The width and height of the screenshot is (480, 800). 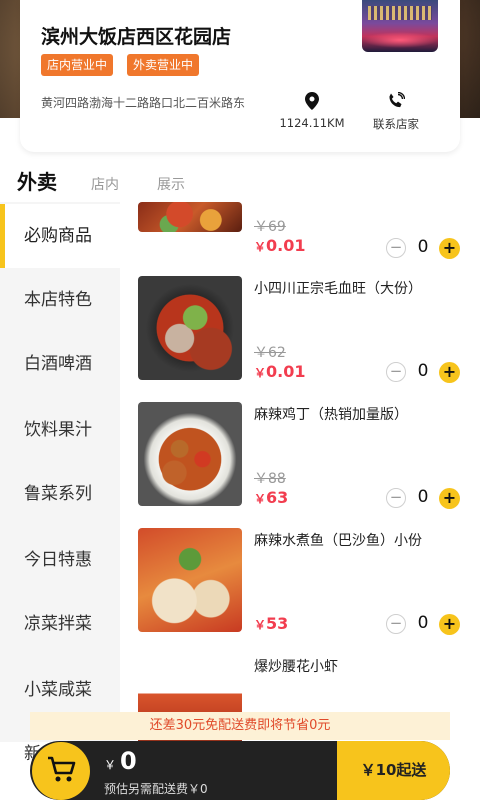 I want to click on tab-dine-in: 店内, so click(x=105, y=184).